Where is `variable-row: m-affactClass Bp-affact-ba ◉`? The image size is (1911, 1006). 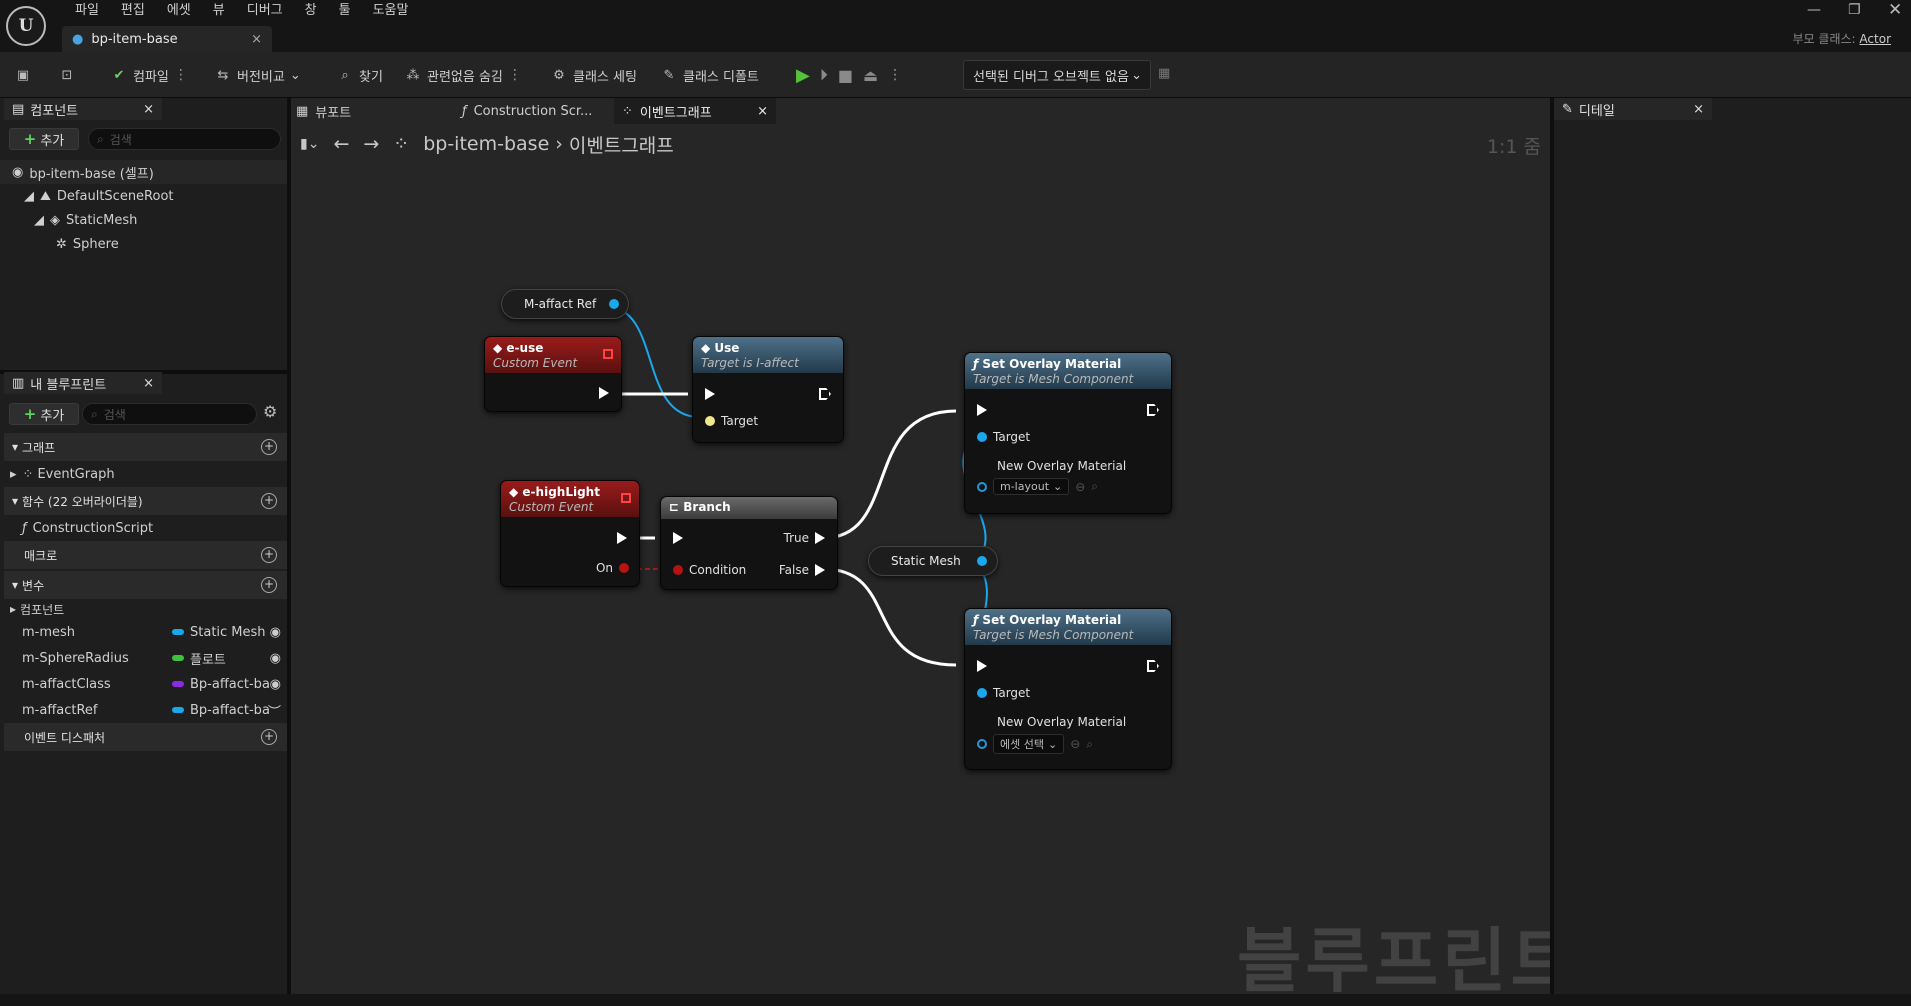
variable-row: m-affactClass Bp-affact-ba ◉ is located at coordinates (145, 684).